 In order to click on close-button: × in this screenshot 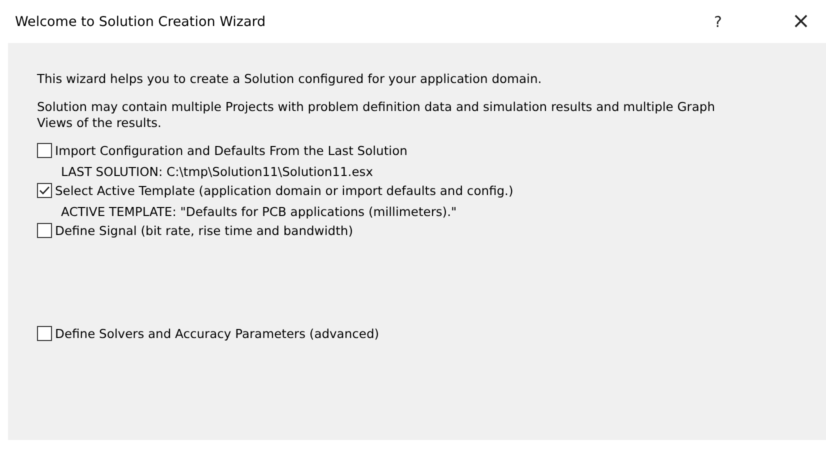, I will do `click(801, 22)`.